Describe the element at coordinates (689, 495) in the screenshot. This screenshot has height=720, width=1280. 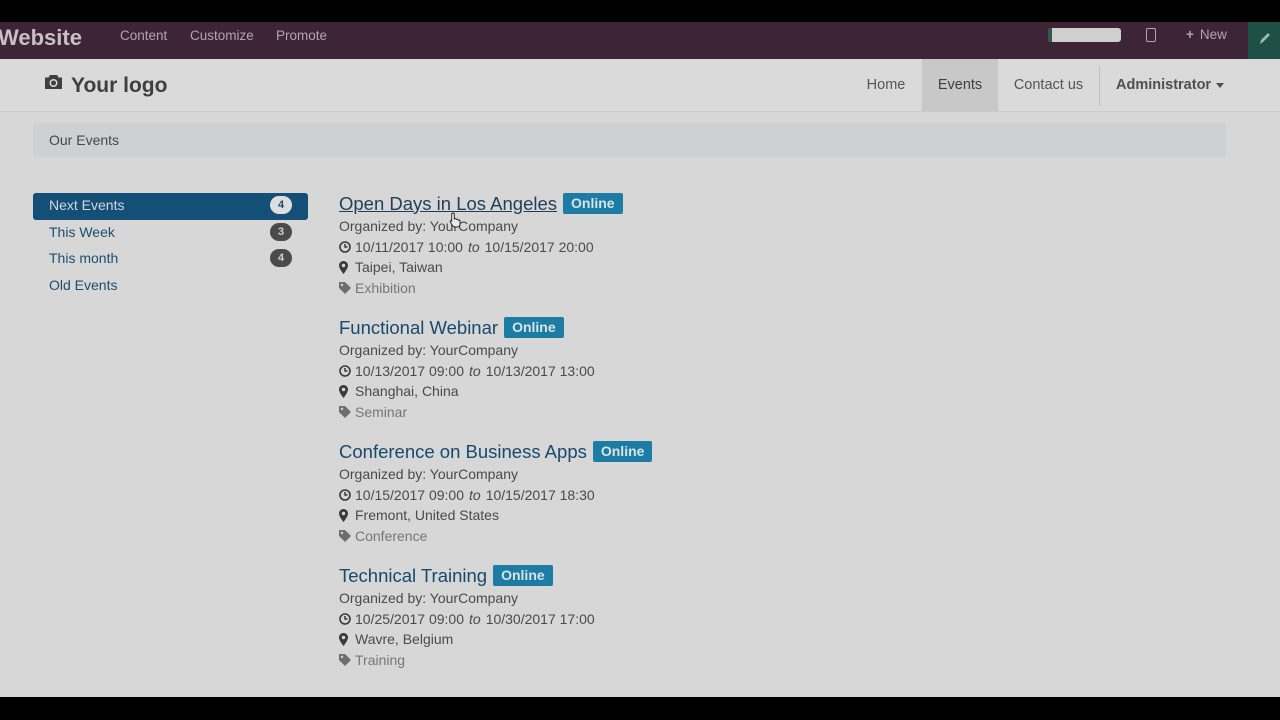
I see `event-dates: 10/15/2017 09:00 to 10/15/2017 18:30` at that location.